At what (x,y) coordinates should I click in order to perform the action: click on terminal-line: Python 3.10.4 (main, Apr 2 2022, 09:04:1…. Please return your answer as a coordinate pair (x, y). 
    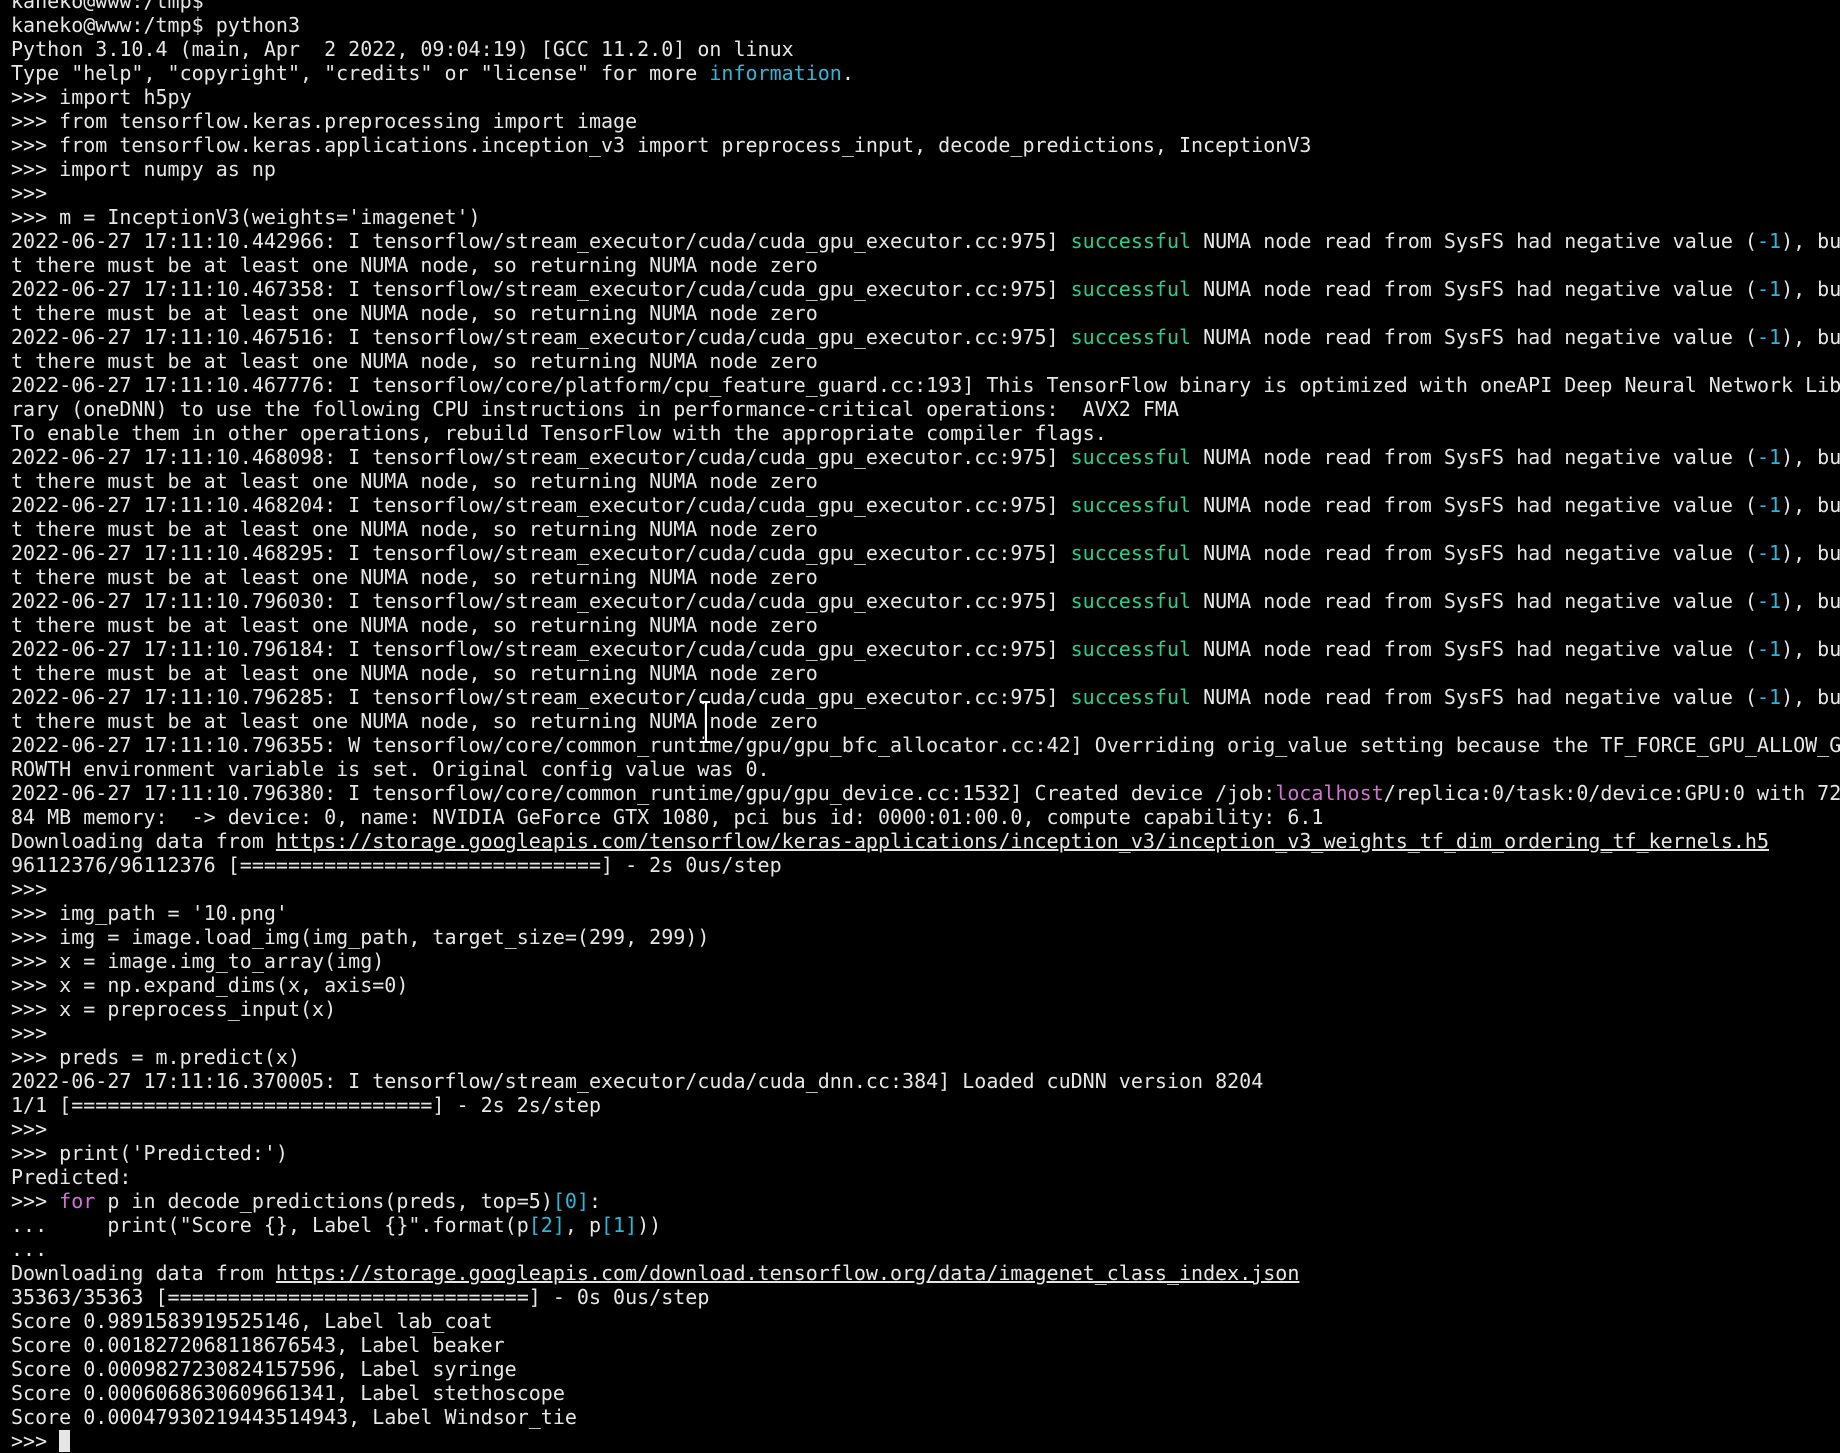
    Looking at the image, I should click on (925, 49).